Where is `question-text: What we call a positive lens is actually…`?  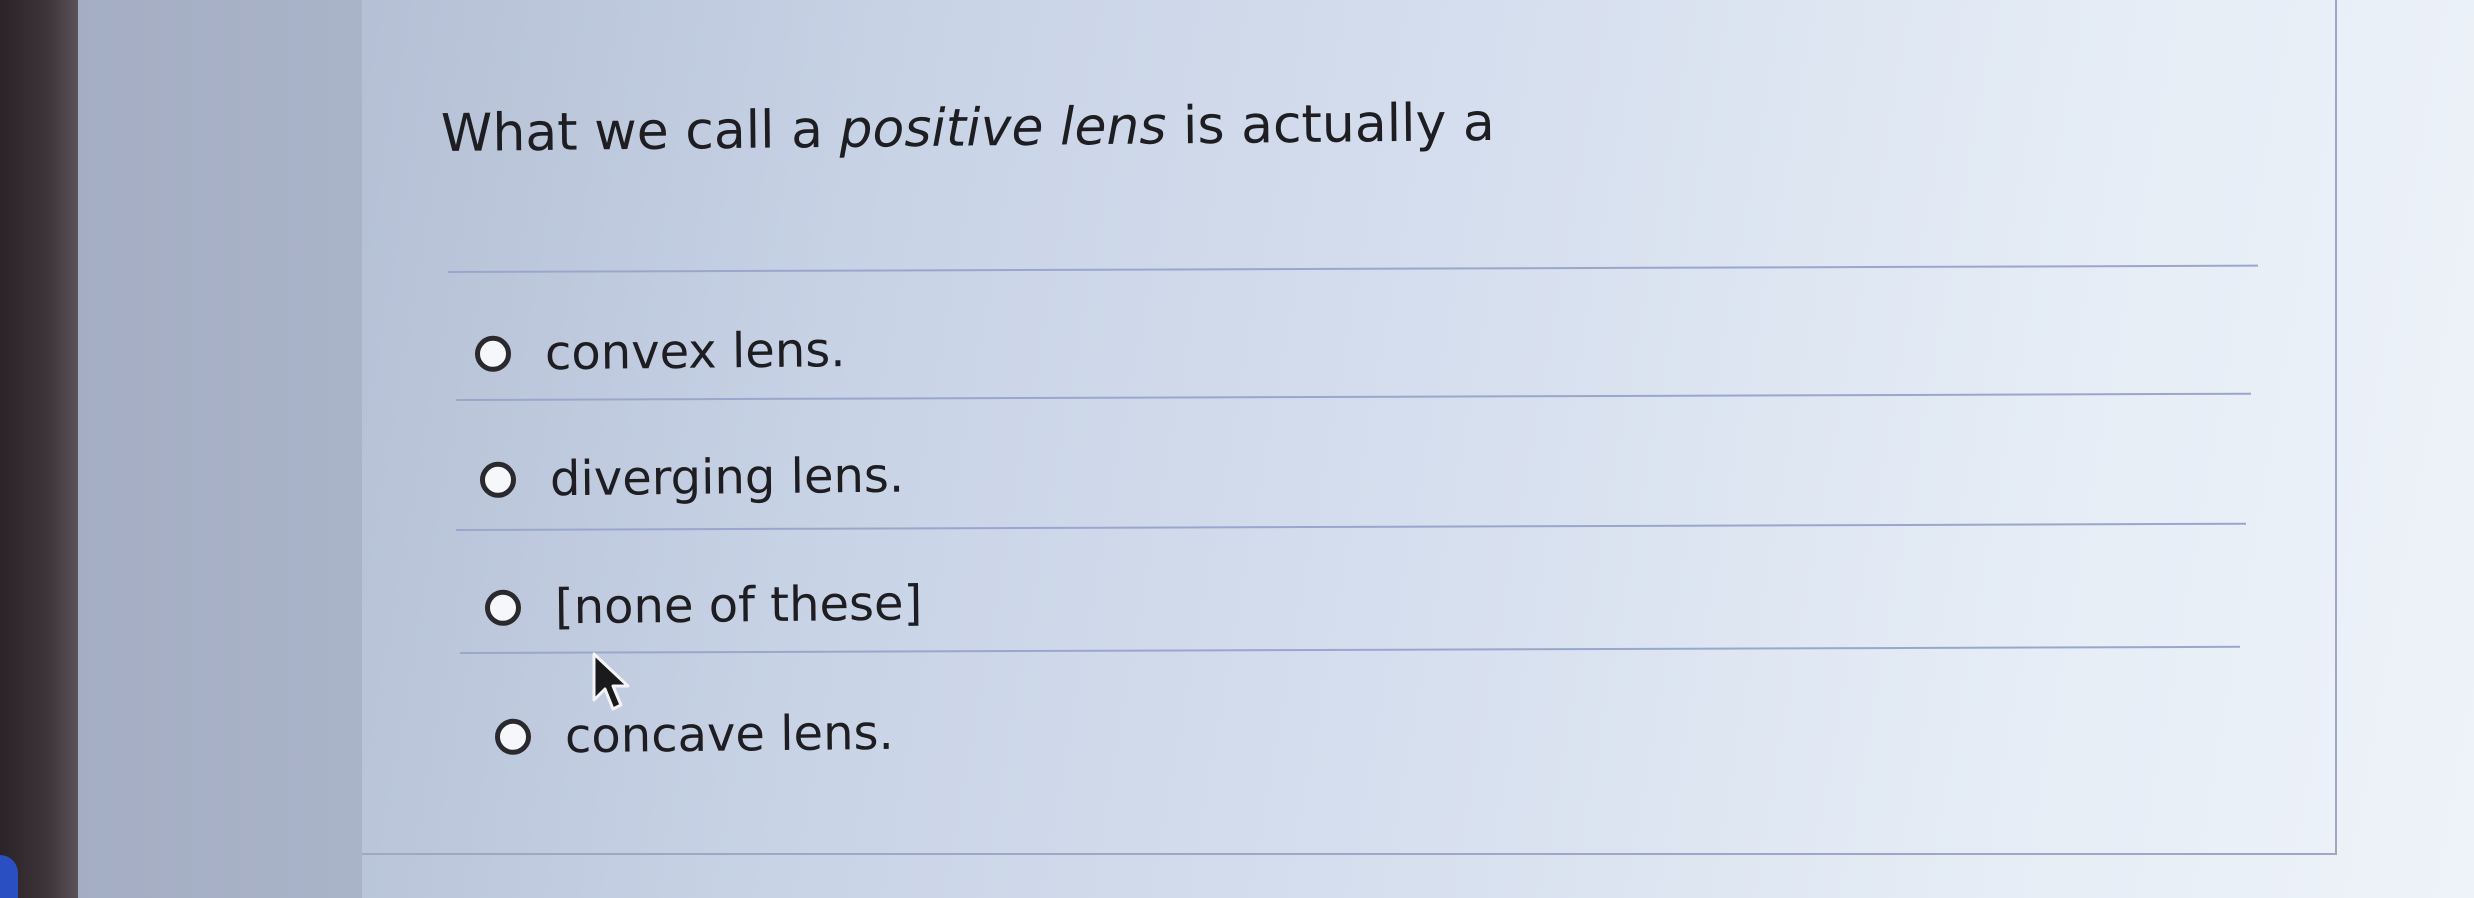 question-text: What we call a positive lens is actually… is located at coordinates (968, 128).